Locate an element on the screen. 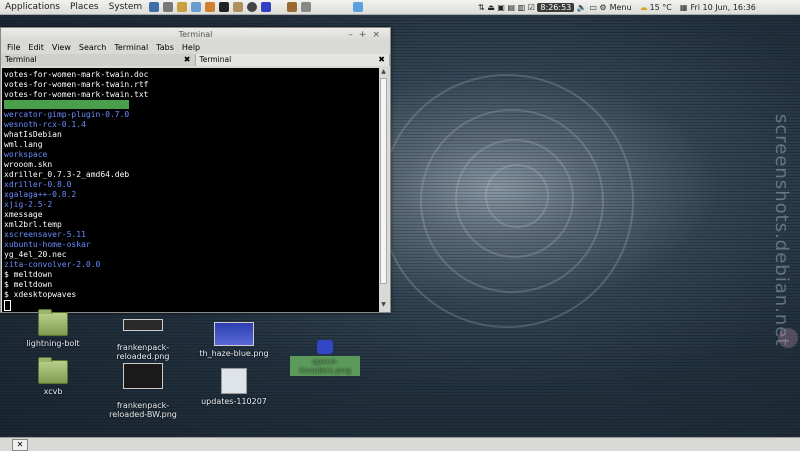 The height and width of the screenshot is (451, 800). console-launcher-icon is located at coordinates (224, 7).